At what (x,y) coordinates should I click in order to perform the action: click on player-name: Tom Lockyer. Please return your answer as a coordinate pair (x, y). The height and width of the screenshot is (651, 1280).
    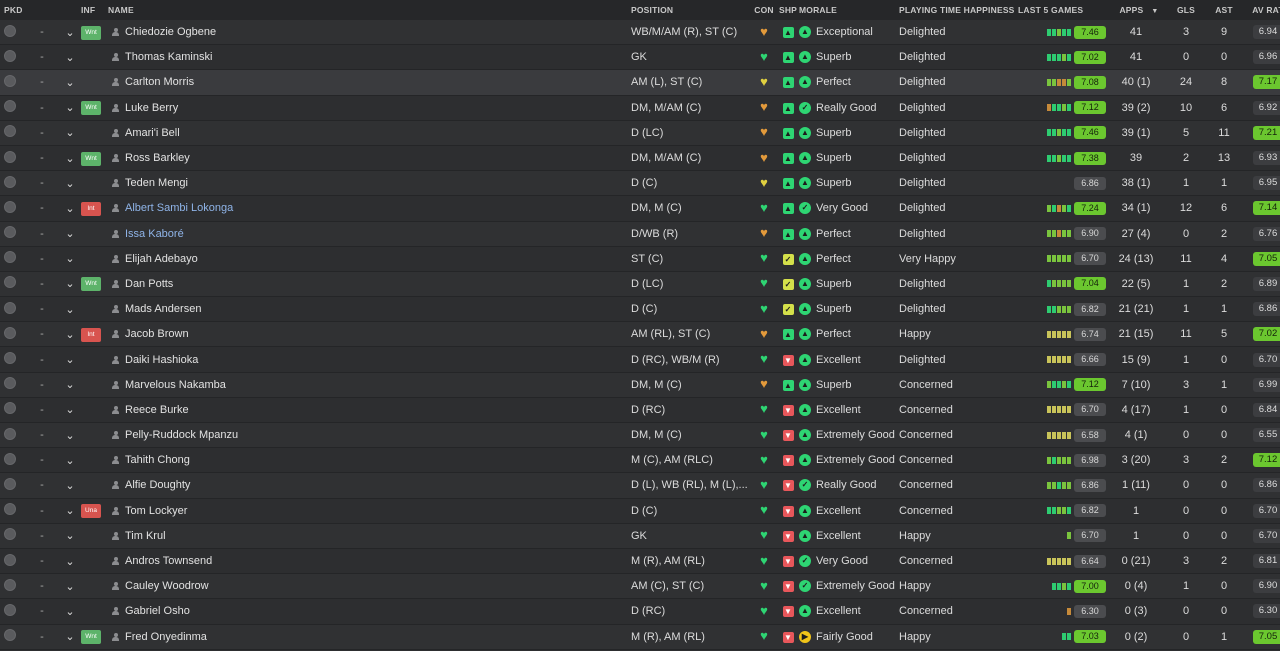
    Looking at the image, I should click on (156, 511).